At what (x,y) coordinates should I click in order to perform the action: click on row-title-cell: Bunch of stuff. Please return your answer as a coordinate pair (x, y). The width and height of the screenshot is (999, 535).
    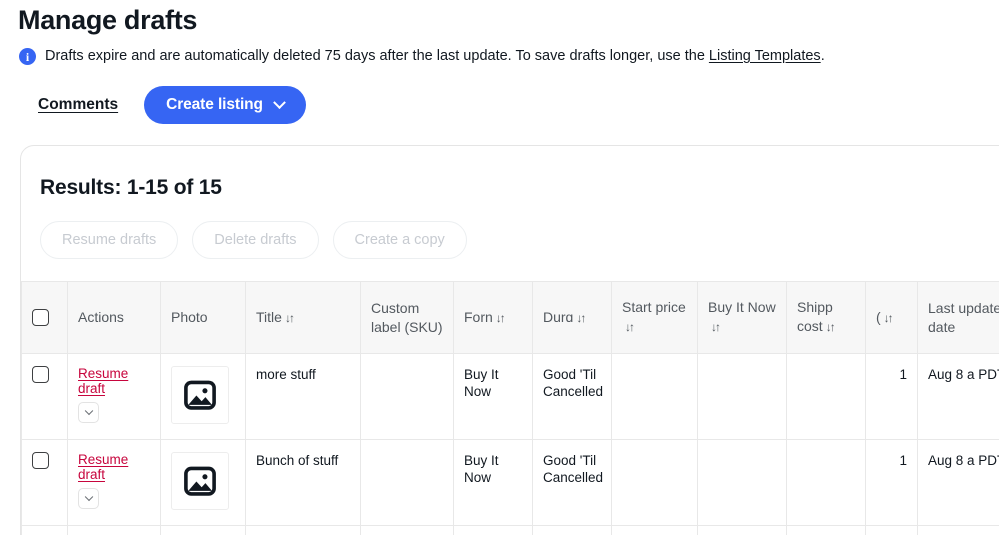
    Looking at the image, I should click on (303, 482).